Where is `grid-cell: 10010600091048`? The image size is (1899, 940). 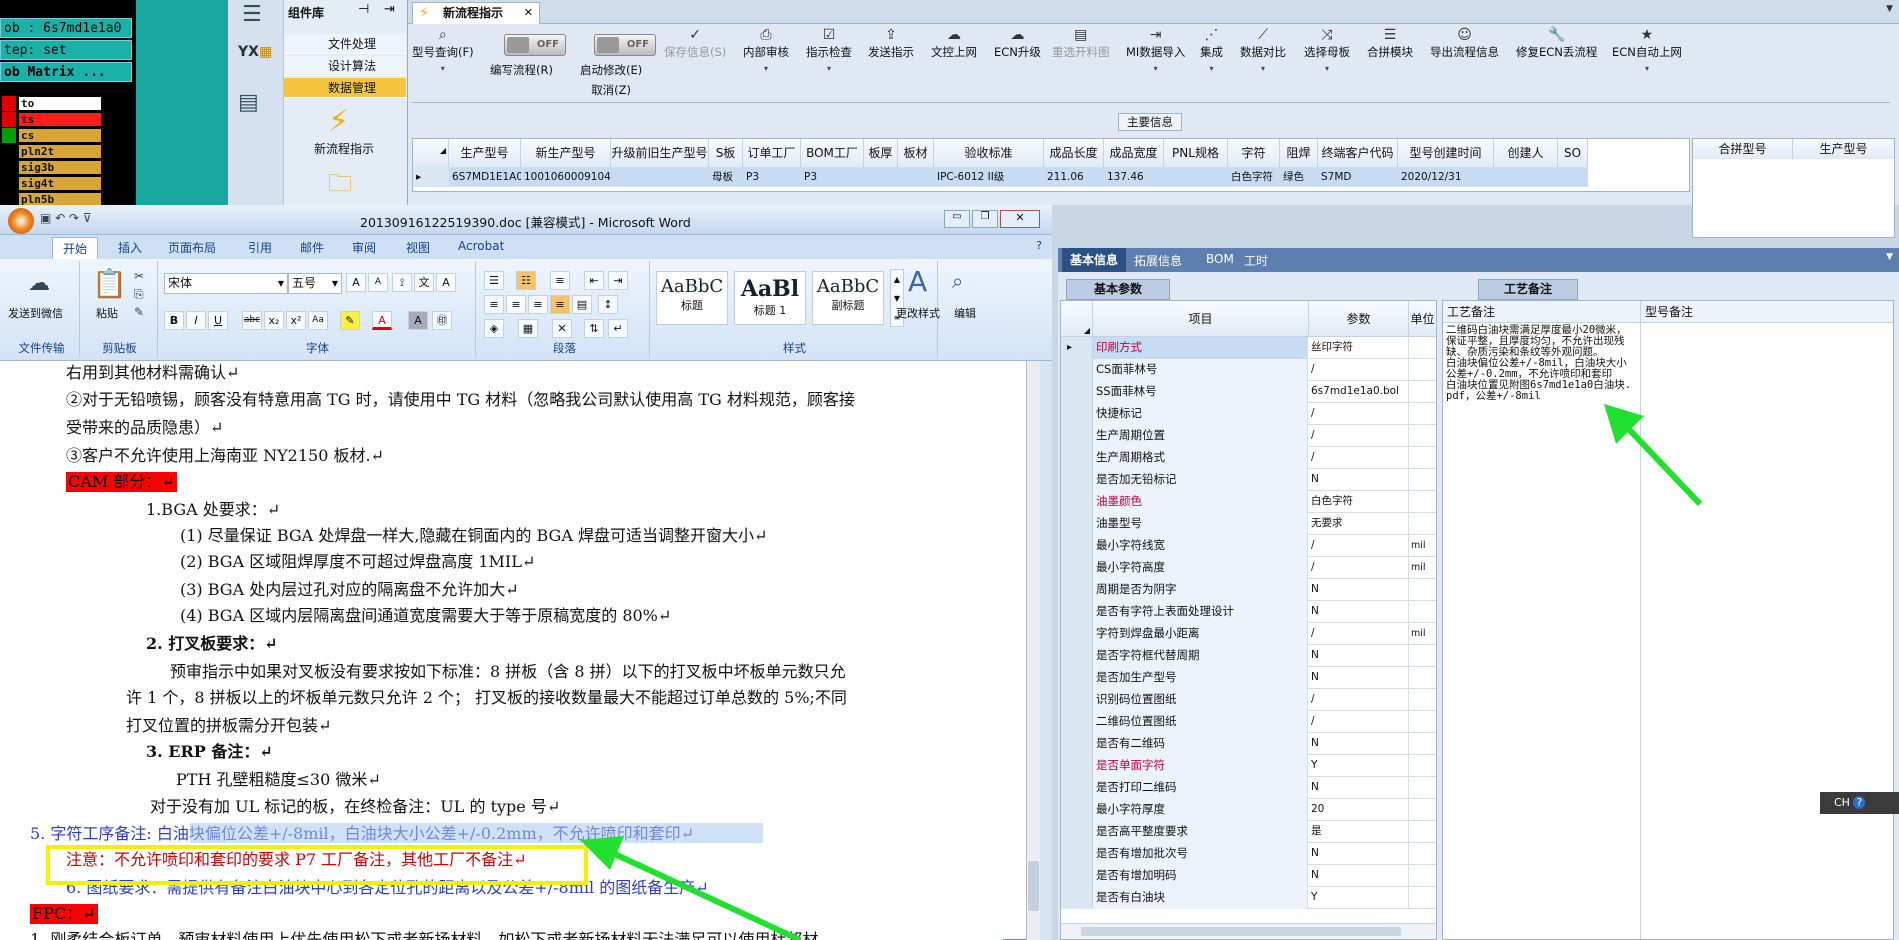 grid-cell: 10010600091048 is located at coordinates (566, 177).